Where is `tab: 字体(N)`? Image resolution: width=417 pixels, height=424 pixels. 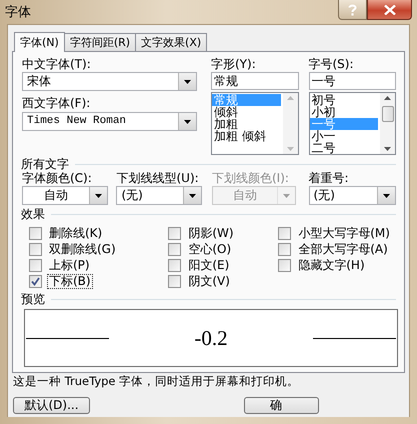
tab: 字体(N) is located at coordinates (39, 42).